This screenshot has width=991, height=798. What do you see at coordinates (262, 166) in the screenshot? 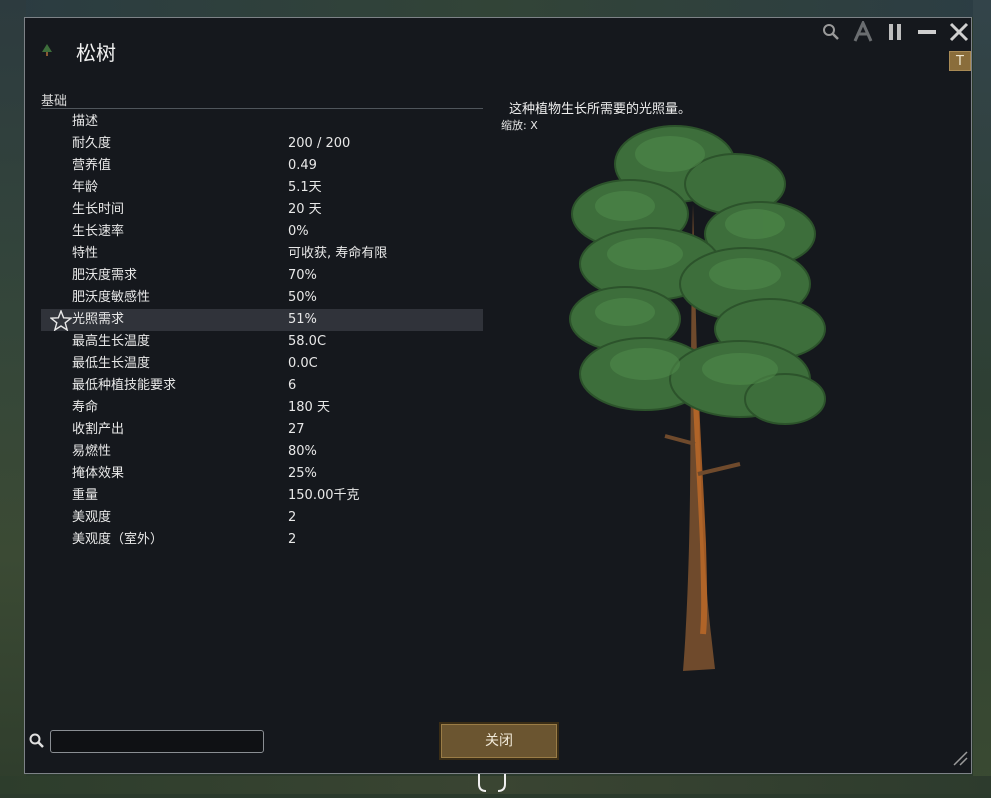
I see `stat-row-nutrition: 营养值 0.49` at bounding box center [262, 166].